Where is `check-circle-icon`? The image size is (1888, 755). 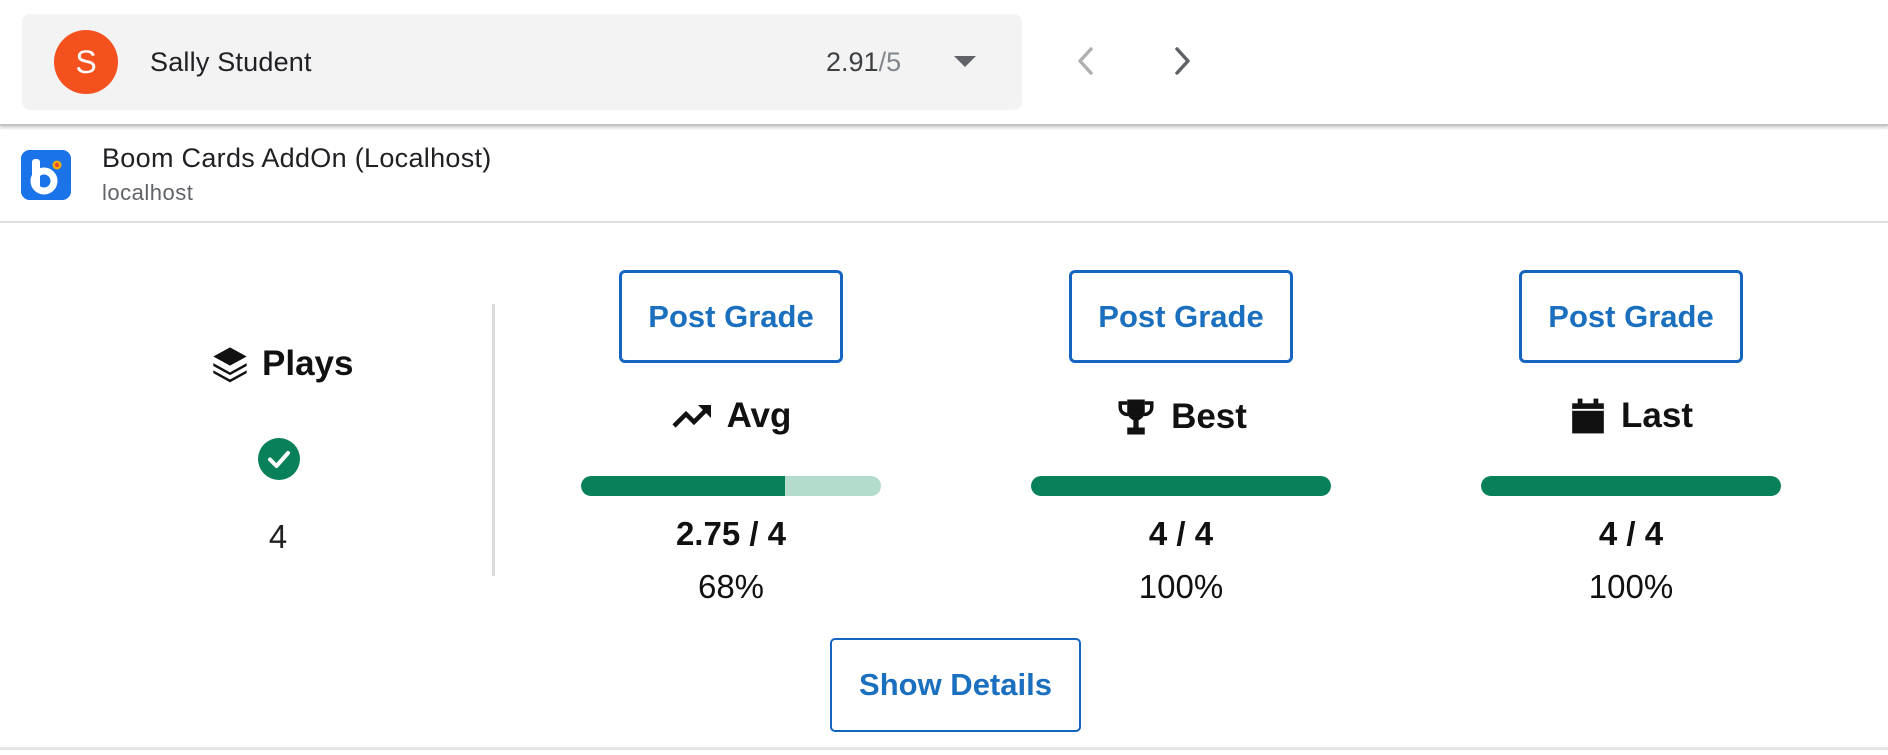
check-circle-icon is located at coordinates (279, 459).